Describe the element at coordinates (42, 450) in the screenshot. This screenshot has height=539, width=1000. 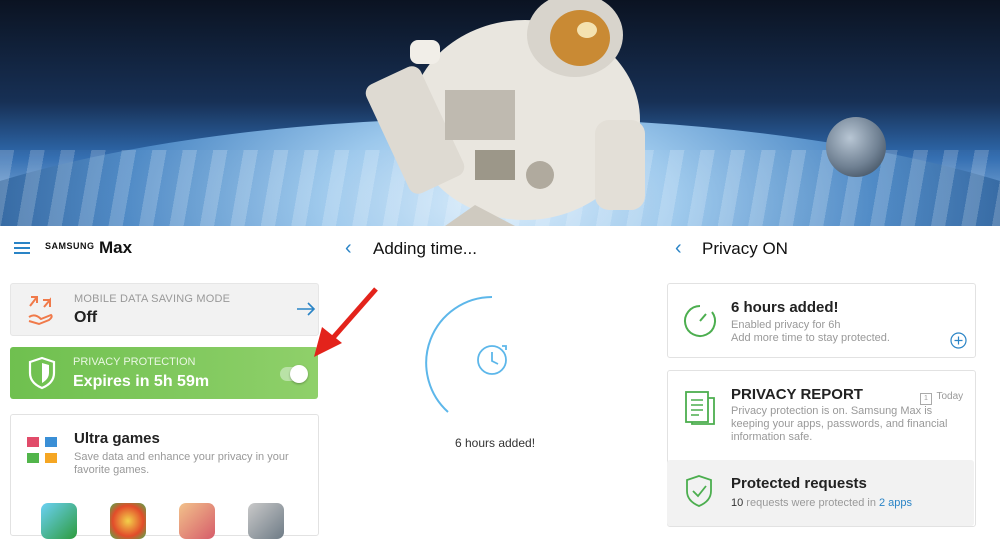
I see `games-icon` at that location.